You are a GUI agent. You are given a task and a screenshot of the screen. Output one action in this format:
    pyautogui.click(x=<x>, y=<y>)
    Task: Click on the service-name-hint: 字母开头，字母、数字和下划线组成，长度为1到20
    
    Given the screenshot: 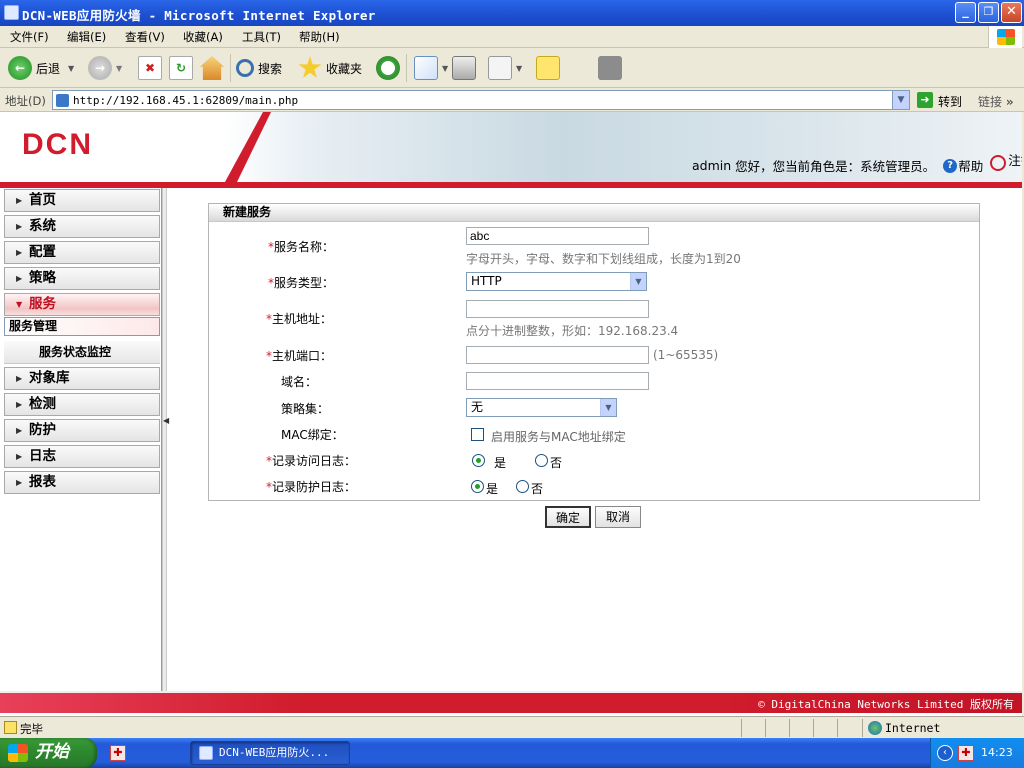 What is the action you would take?
    pyautogui.click(x=603, y=259)
    